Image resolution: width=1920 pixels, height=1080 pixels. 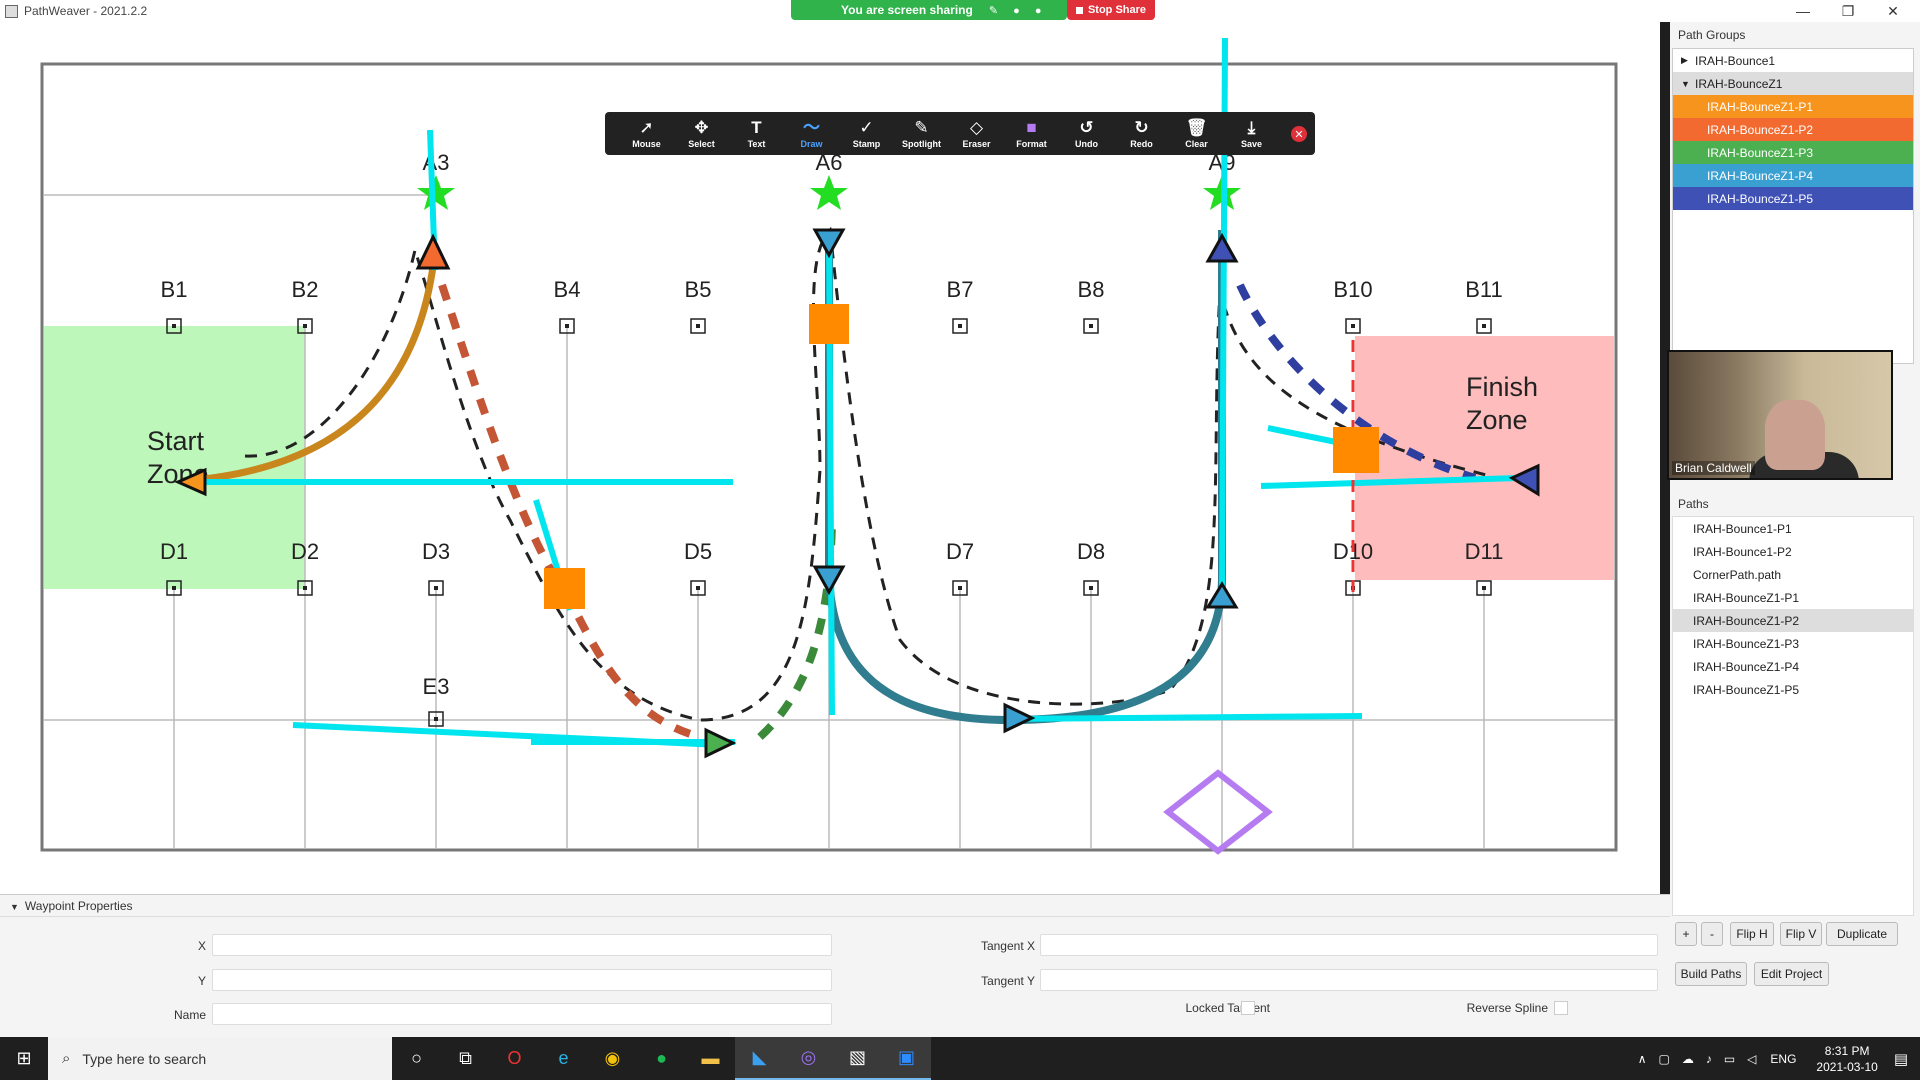 What do you see at coordinates (906, 1058) in the screenshot?
I see `zoom-icon: ▣` at bounding box center [906, 1058].